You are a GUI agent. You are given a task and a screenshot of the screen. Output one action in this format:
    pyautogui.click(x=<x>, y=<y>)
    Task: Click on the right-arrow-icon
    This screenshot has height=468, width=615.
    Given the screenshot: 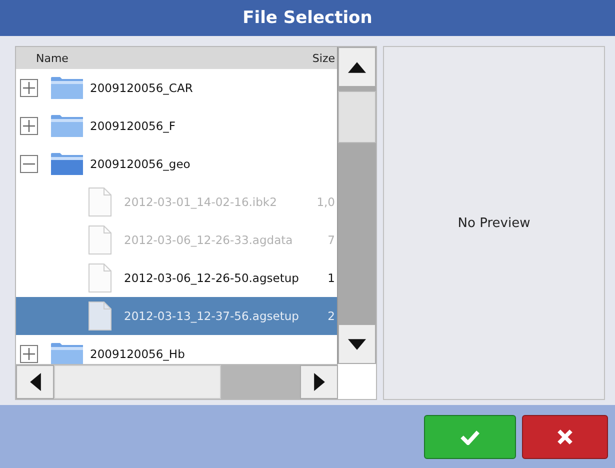 What is the action you would take?
    pyautogui.click(x=319, y=382)
    